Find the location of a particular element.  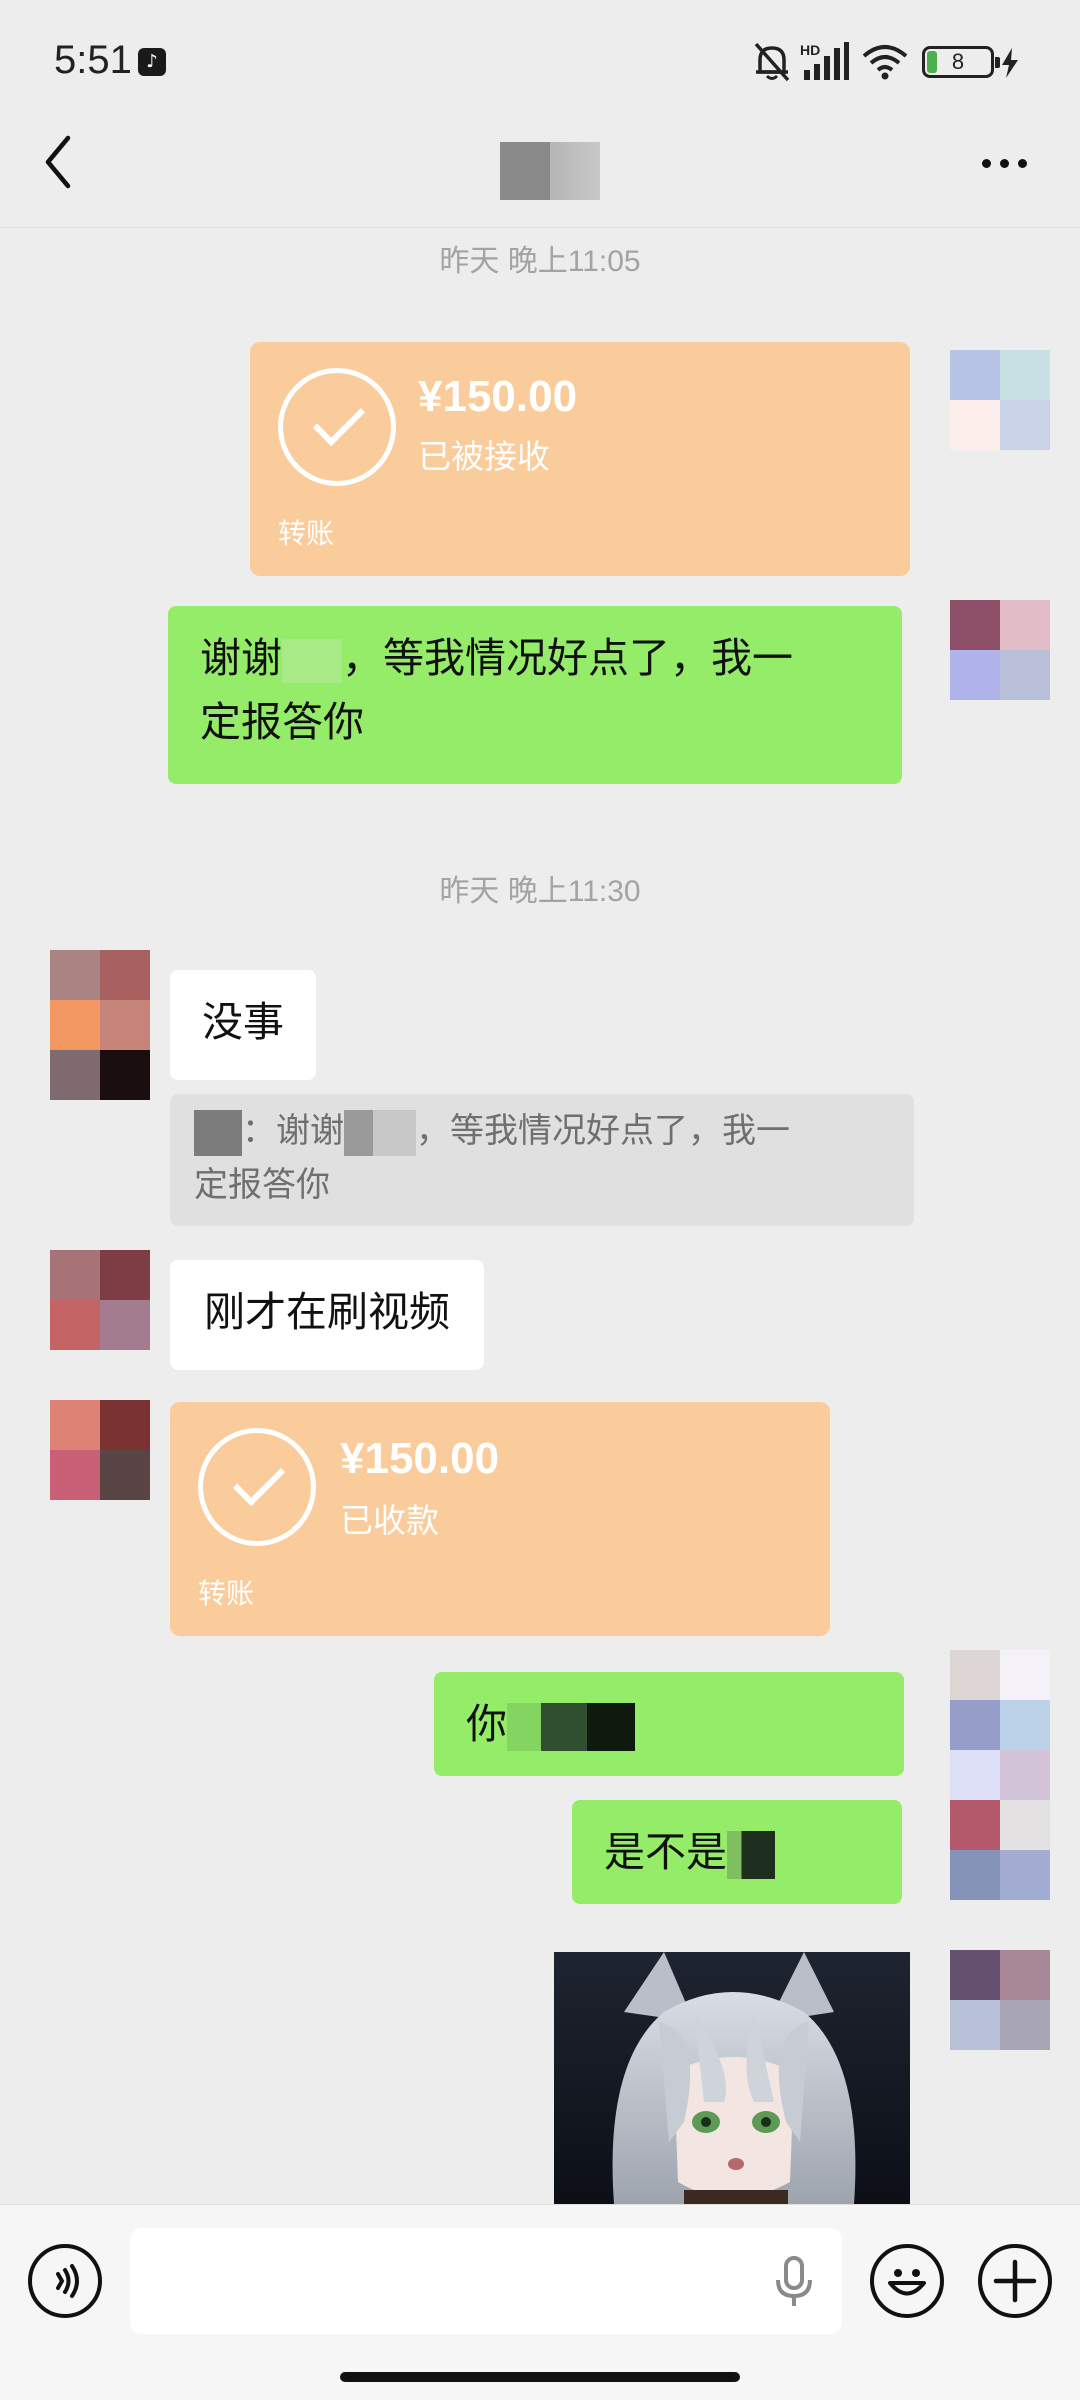

message-bubble-sent: 你 is located at coordinates (669, 1724).